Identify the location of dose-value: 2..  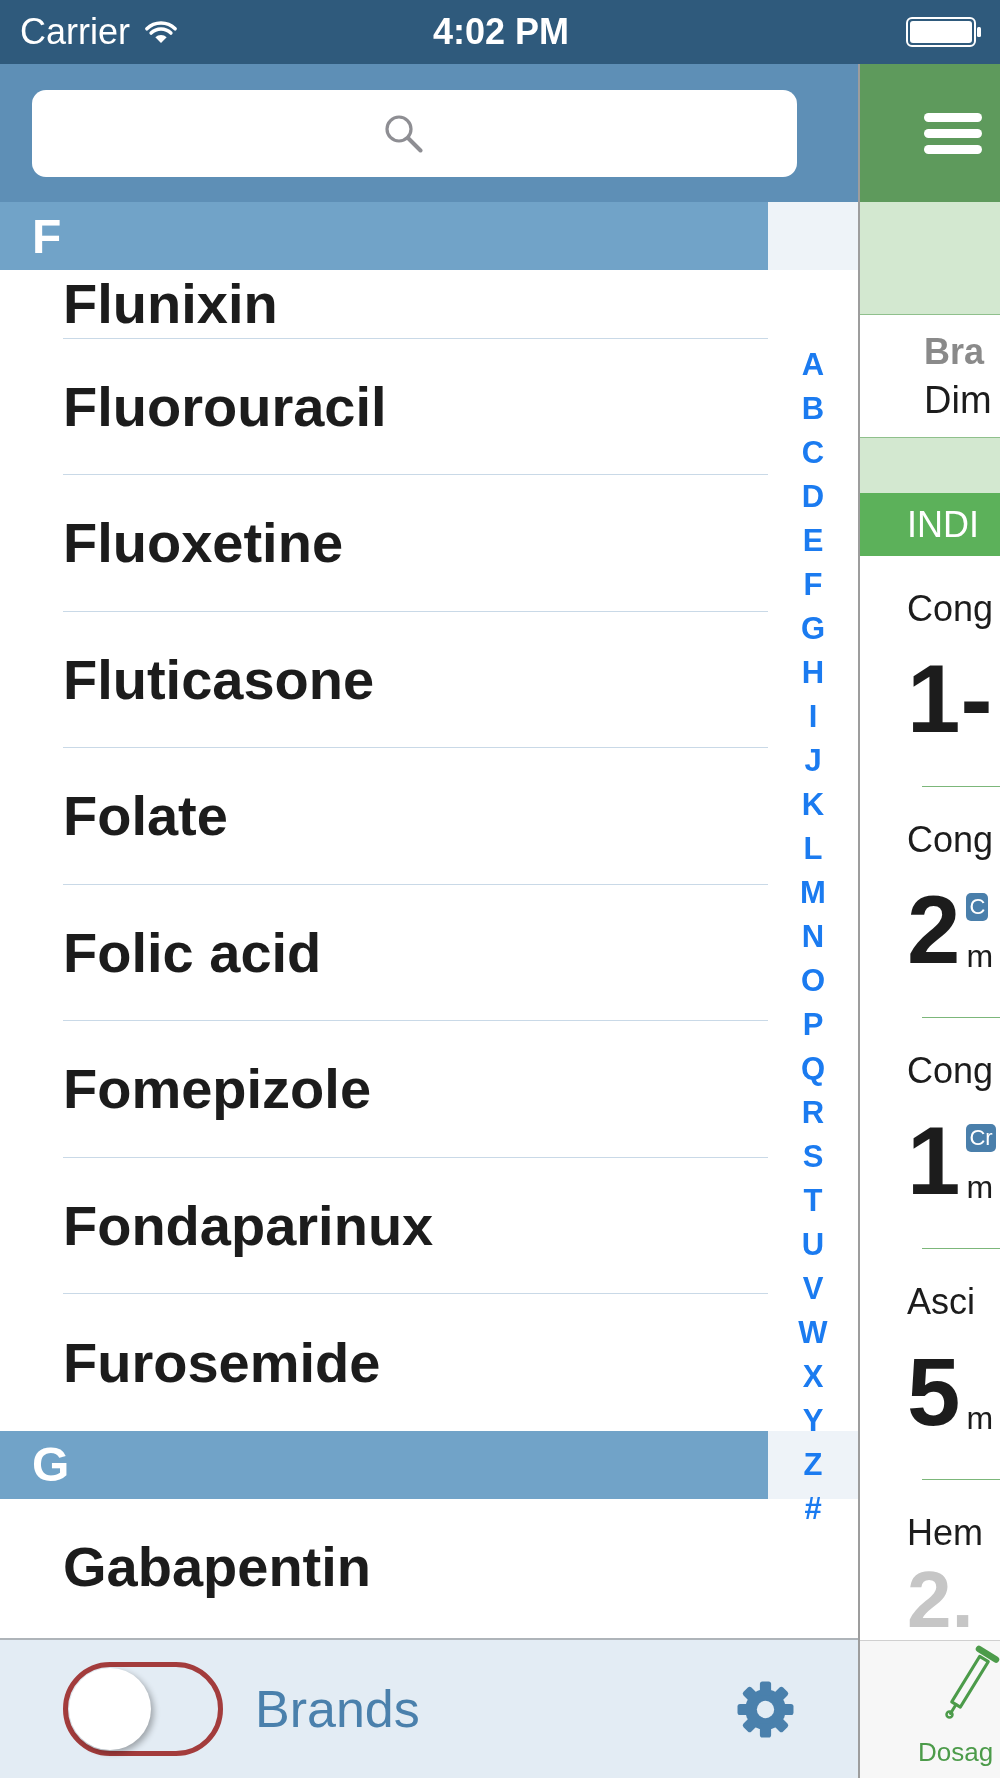
(940, 1600).